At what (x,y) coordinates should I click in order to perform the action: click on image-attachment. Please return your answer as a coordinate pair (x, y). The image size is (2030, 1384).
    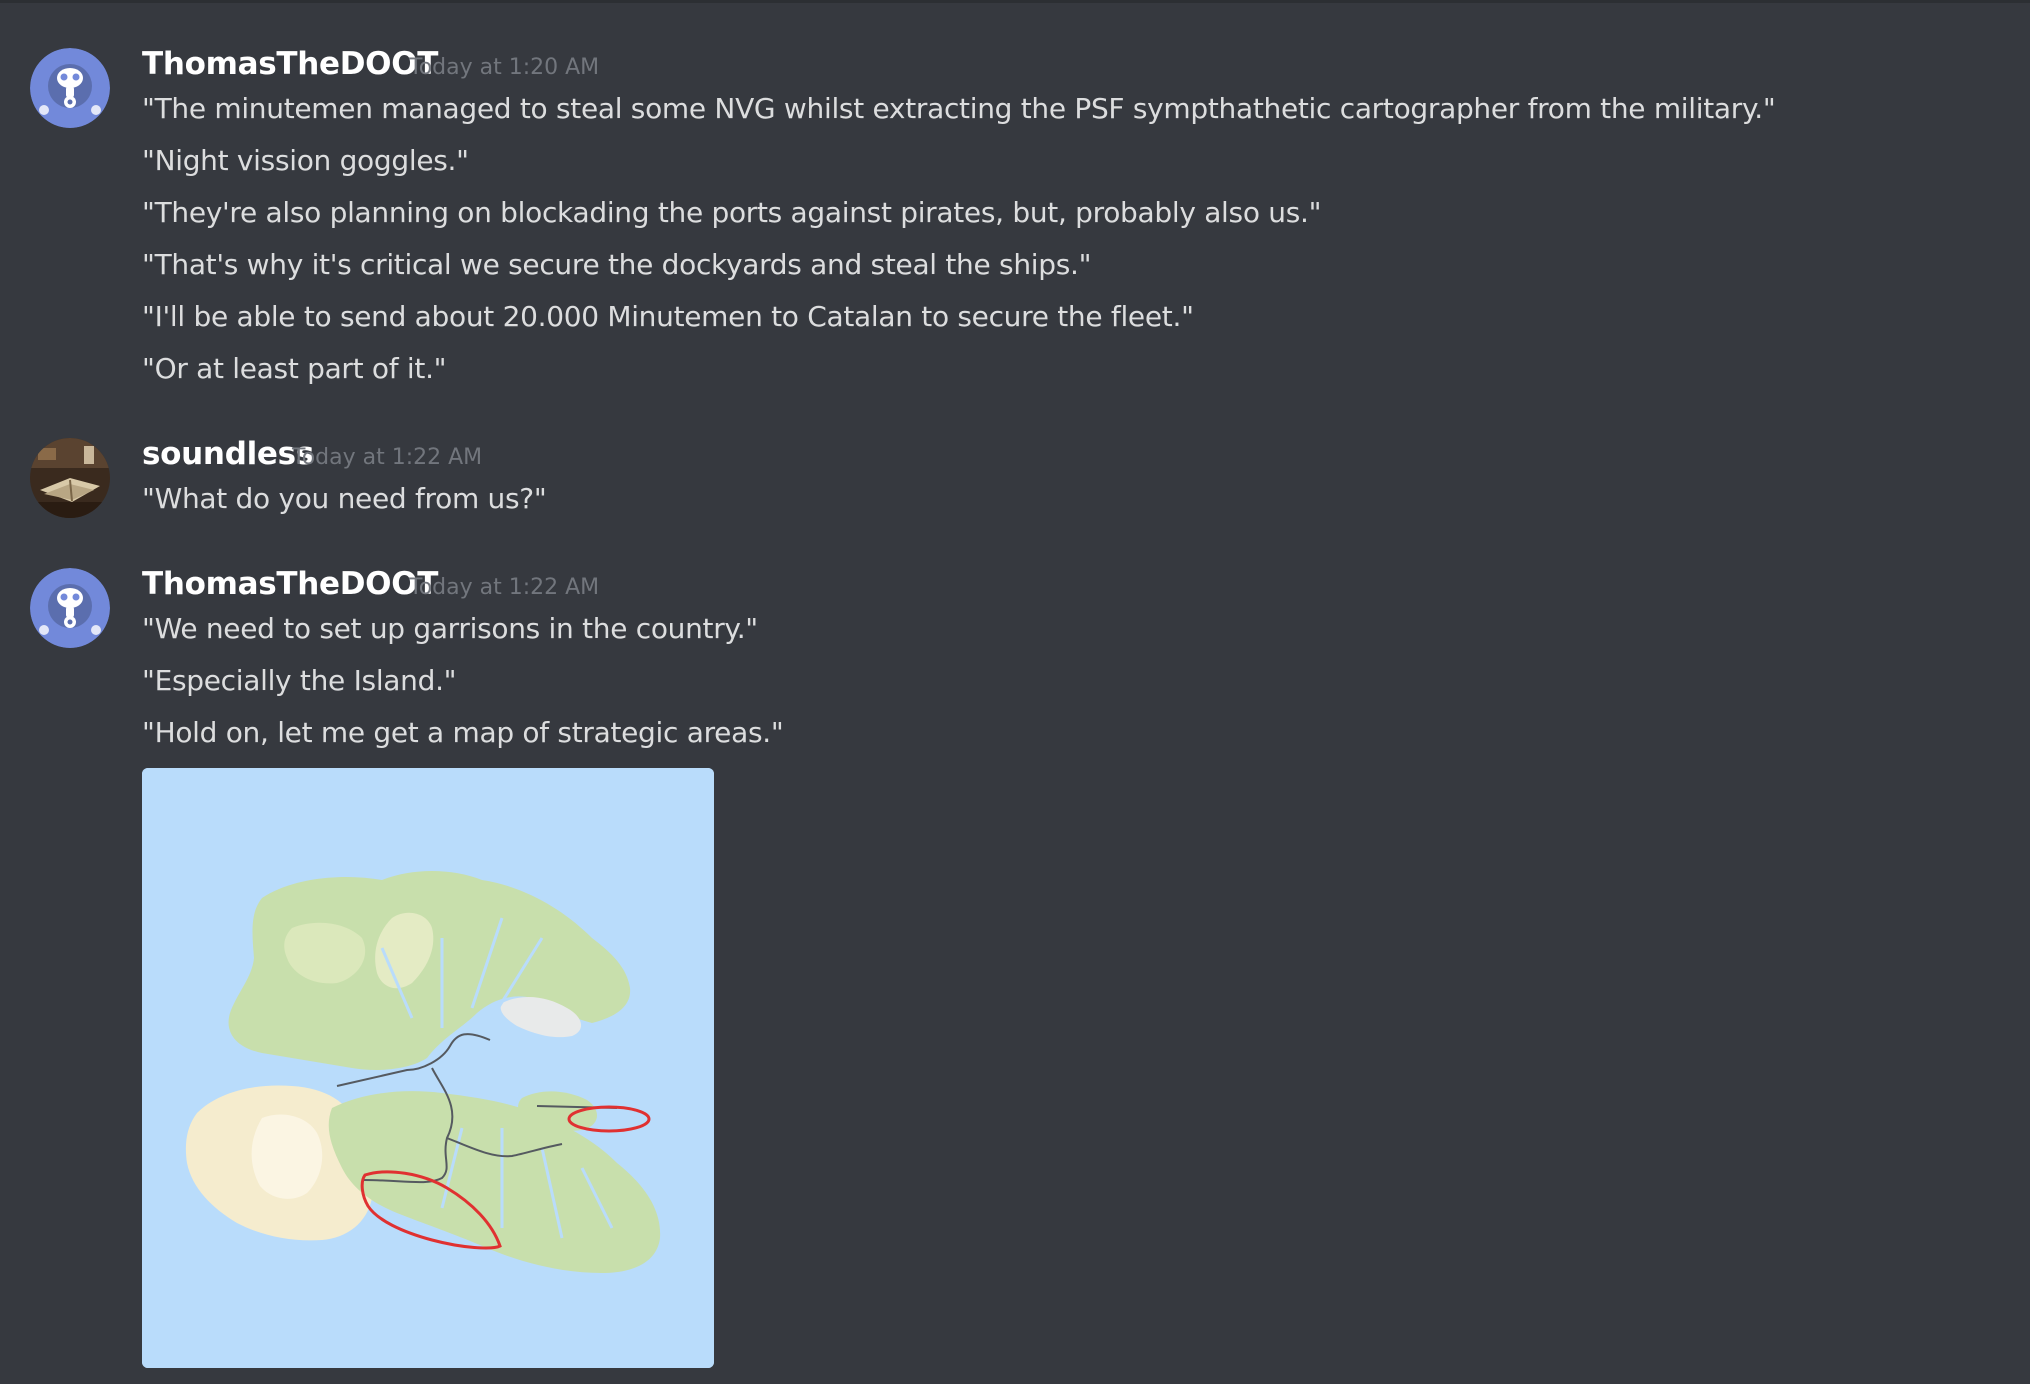
    Looking at the image, I should click on (428, 1068).